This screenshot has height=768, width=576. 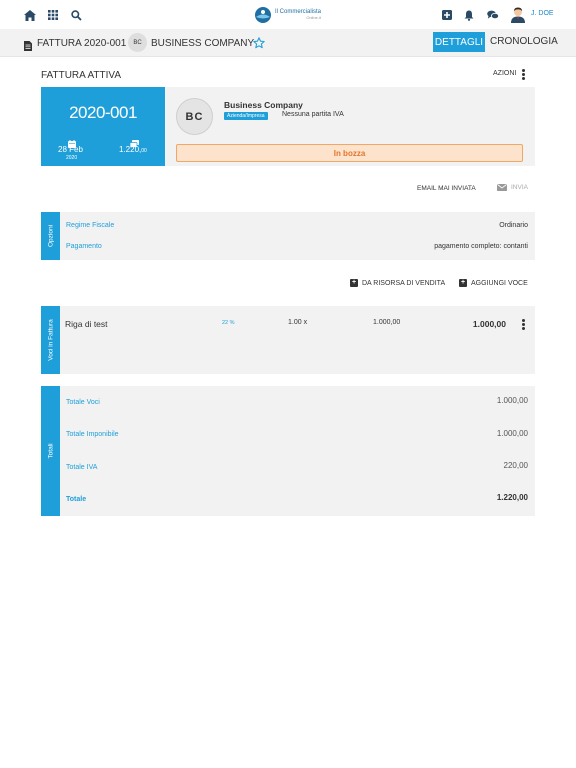 I want to click on user-name: J. DOE, so click(x=542, y=13).